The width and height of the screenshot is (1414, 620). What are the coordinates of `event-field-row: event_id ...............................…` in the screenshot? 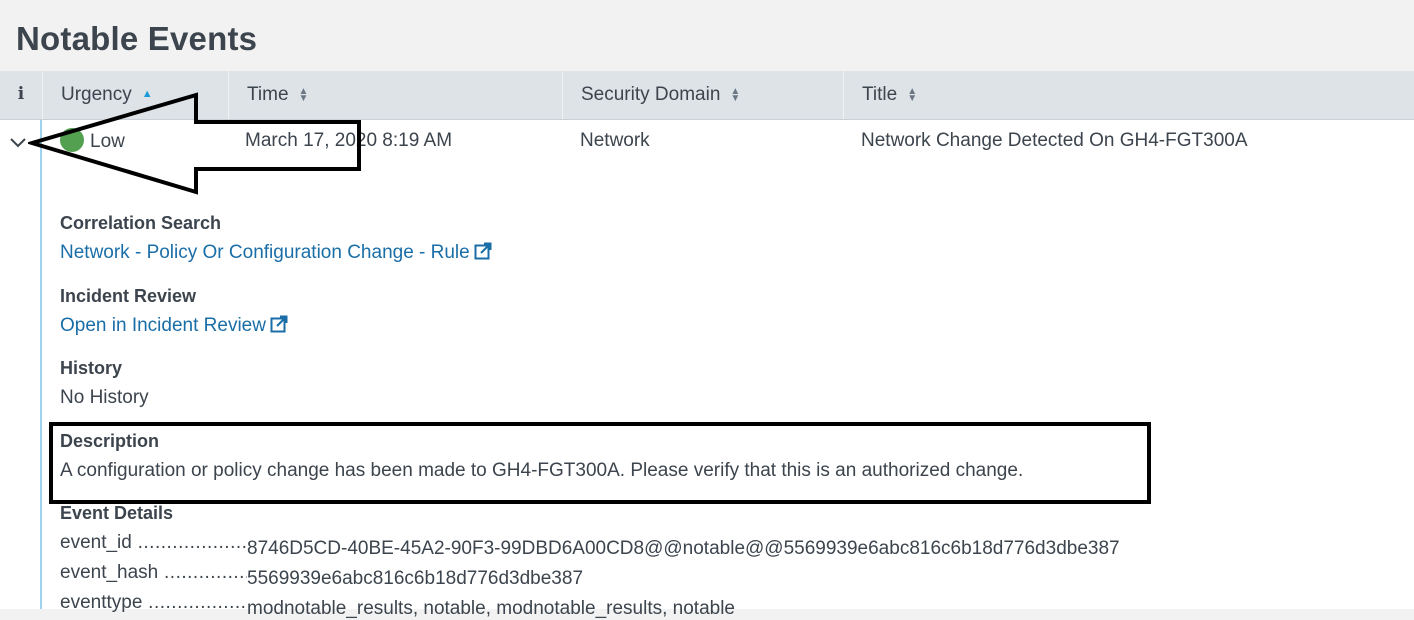 It's located at (590, 545).